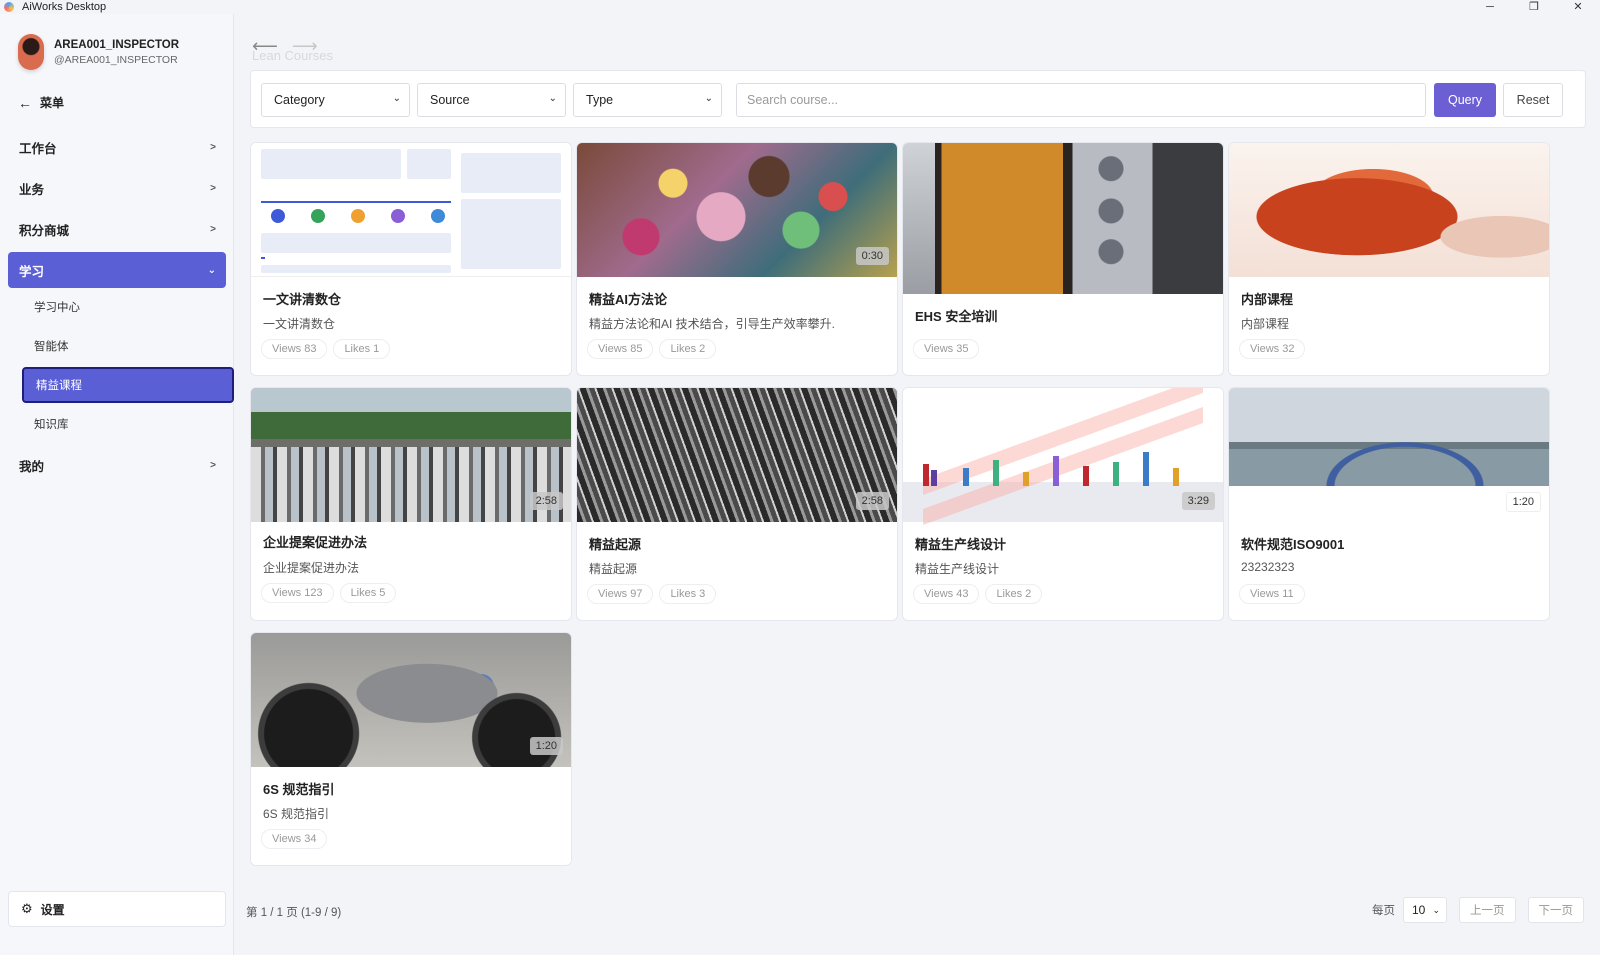 This screenshot has height=955, width=1600. Describe the element at coordinates (128, 424) in the screenshot. I see `sidebar-subitem-knowledge-base: 知识库` at that location.